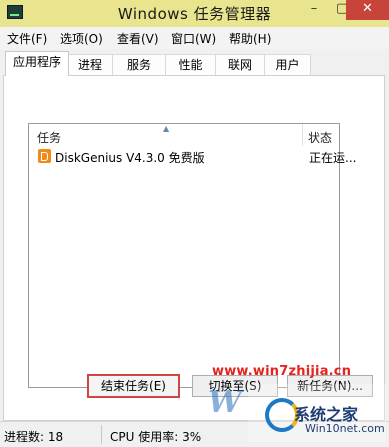  Describe the element at coordinates (139, 64) in the screenshot. I see `tab-services: 服务` at that location.